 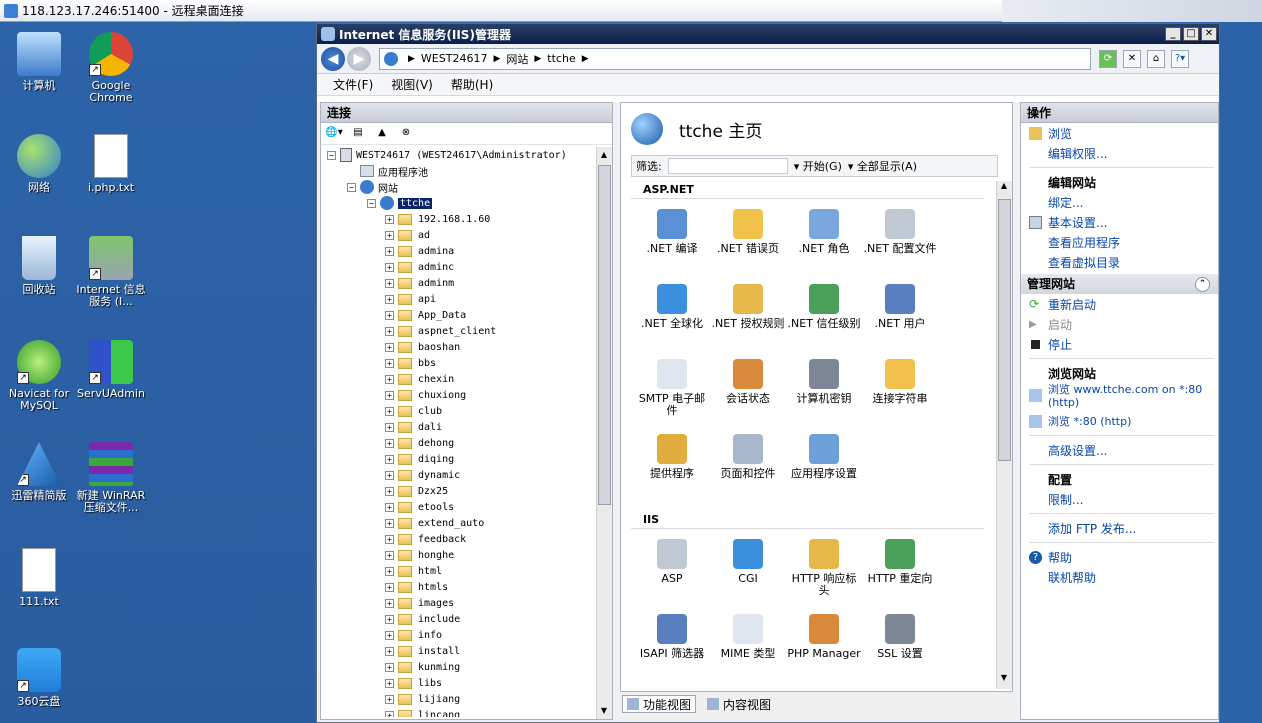 What do you see at coordinates (459, 523) in the screenshot?
I see `tree-node-folder: + extend_auto` at bounding box center [459, 523].